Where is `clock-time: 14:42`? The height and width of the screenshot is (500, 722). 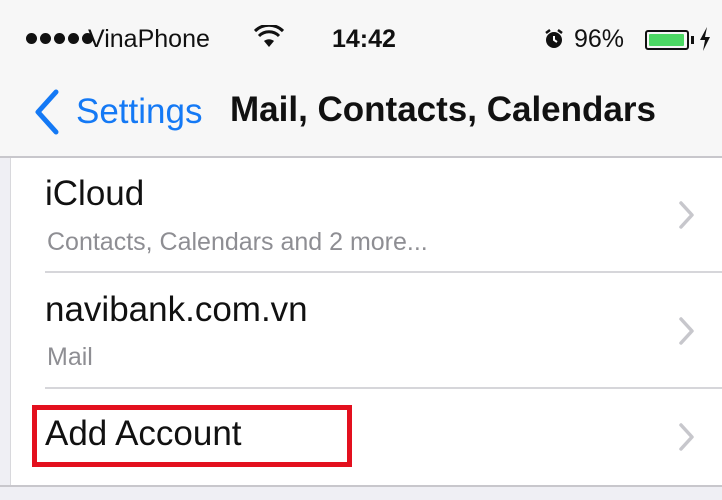 clock-time: 14:42 is located at coordinates (364, 39).